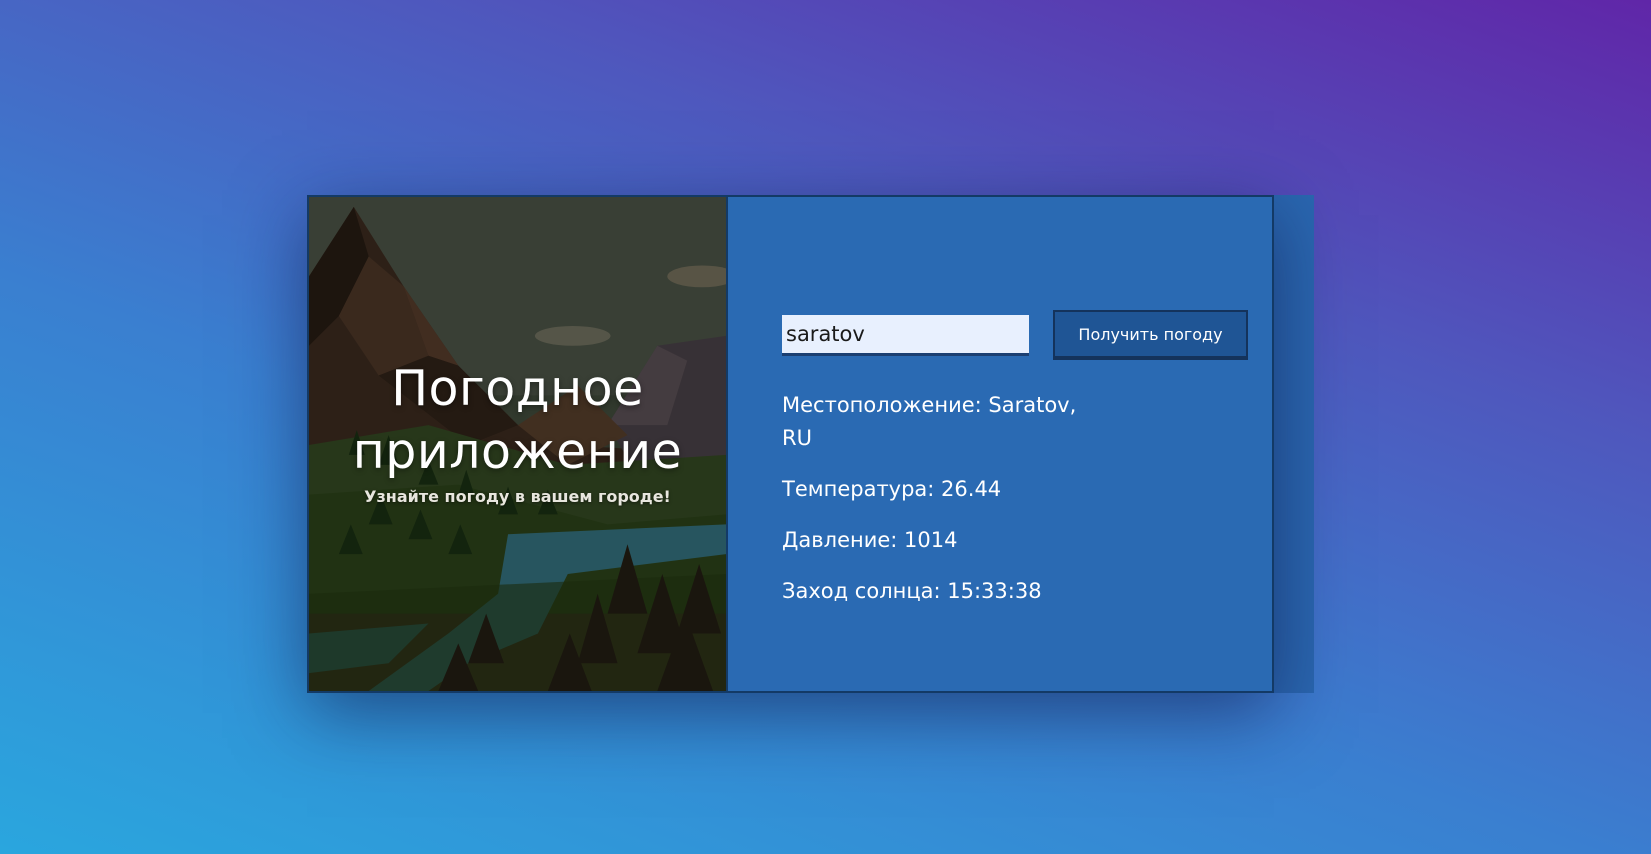  I want to click on pressure-text: Давление: 1014, so click(870, 540).